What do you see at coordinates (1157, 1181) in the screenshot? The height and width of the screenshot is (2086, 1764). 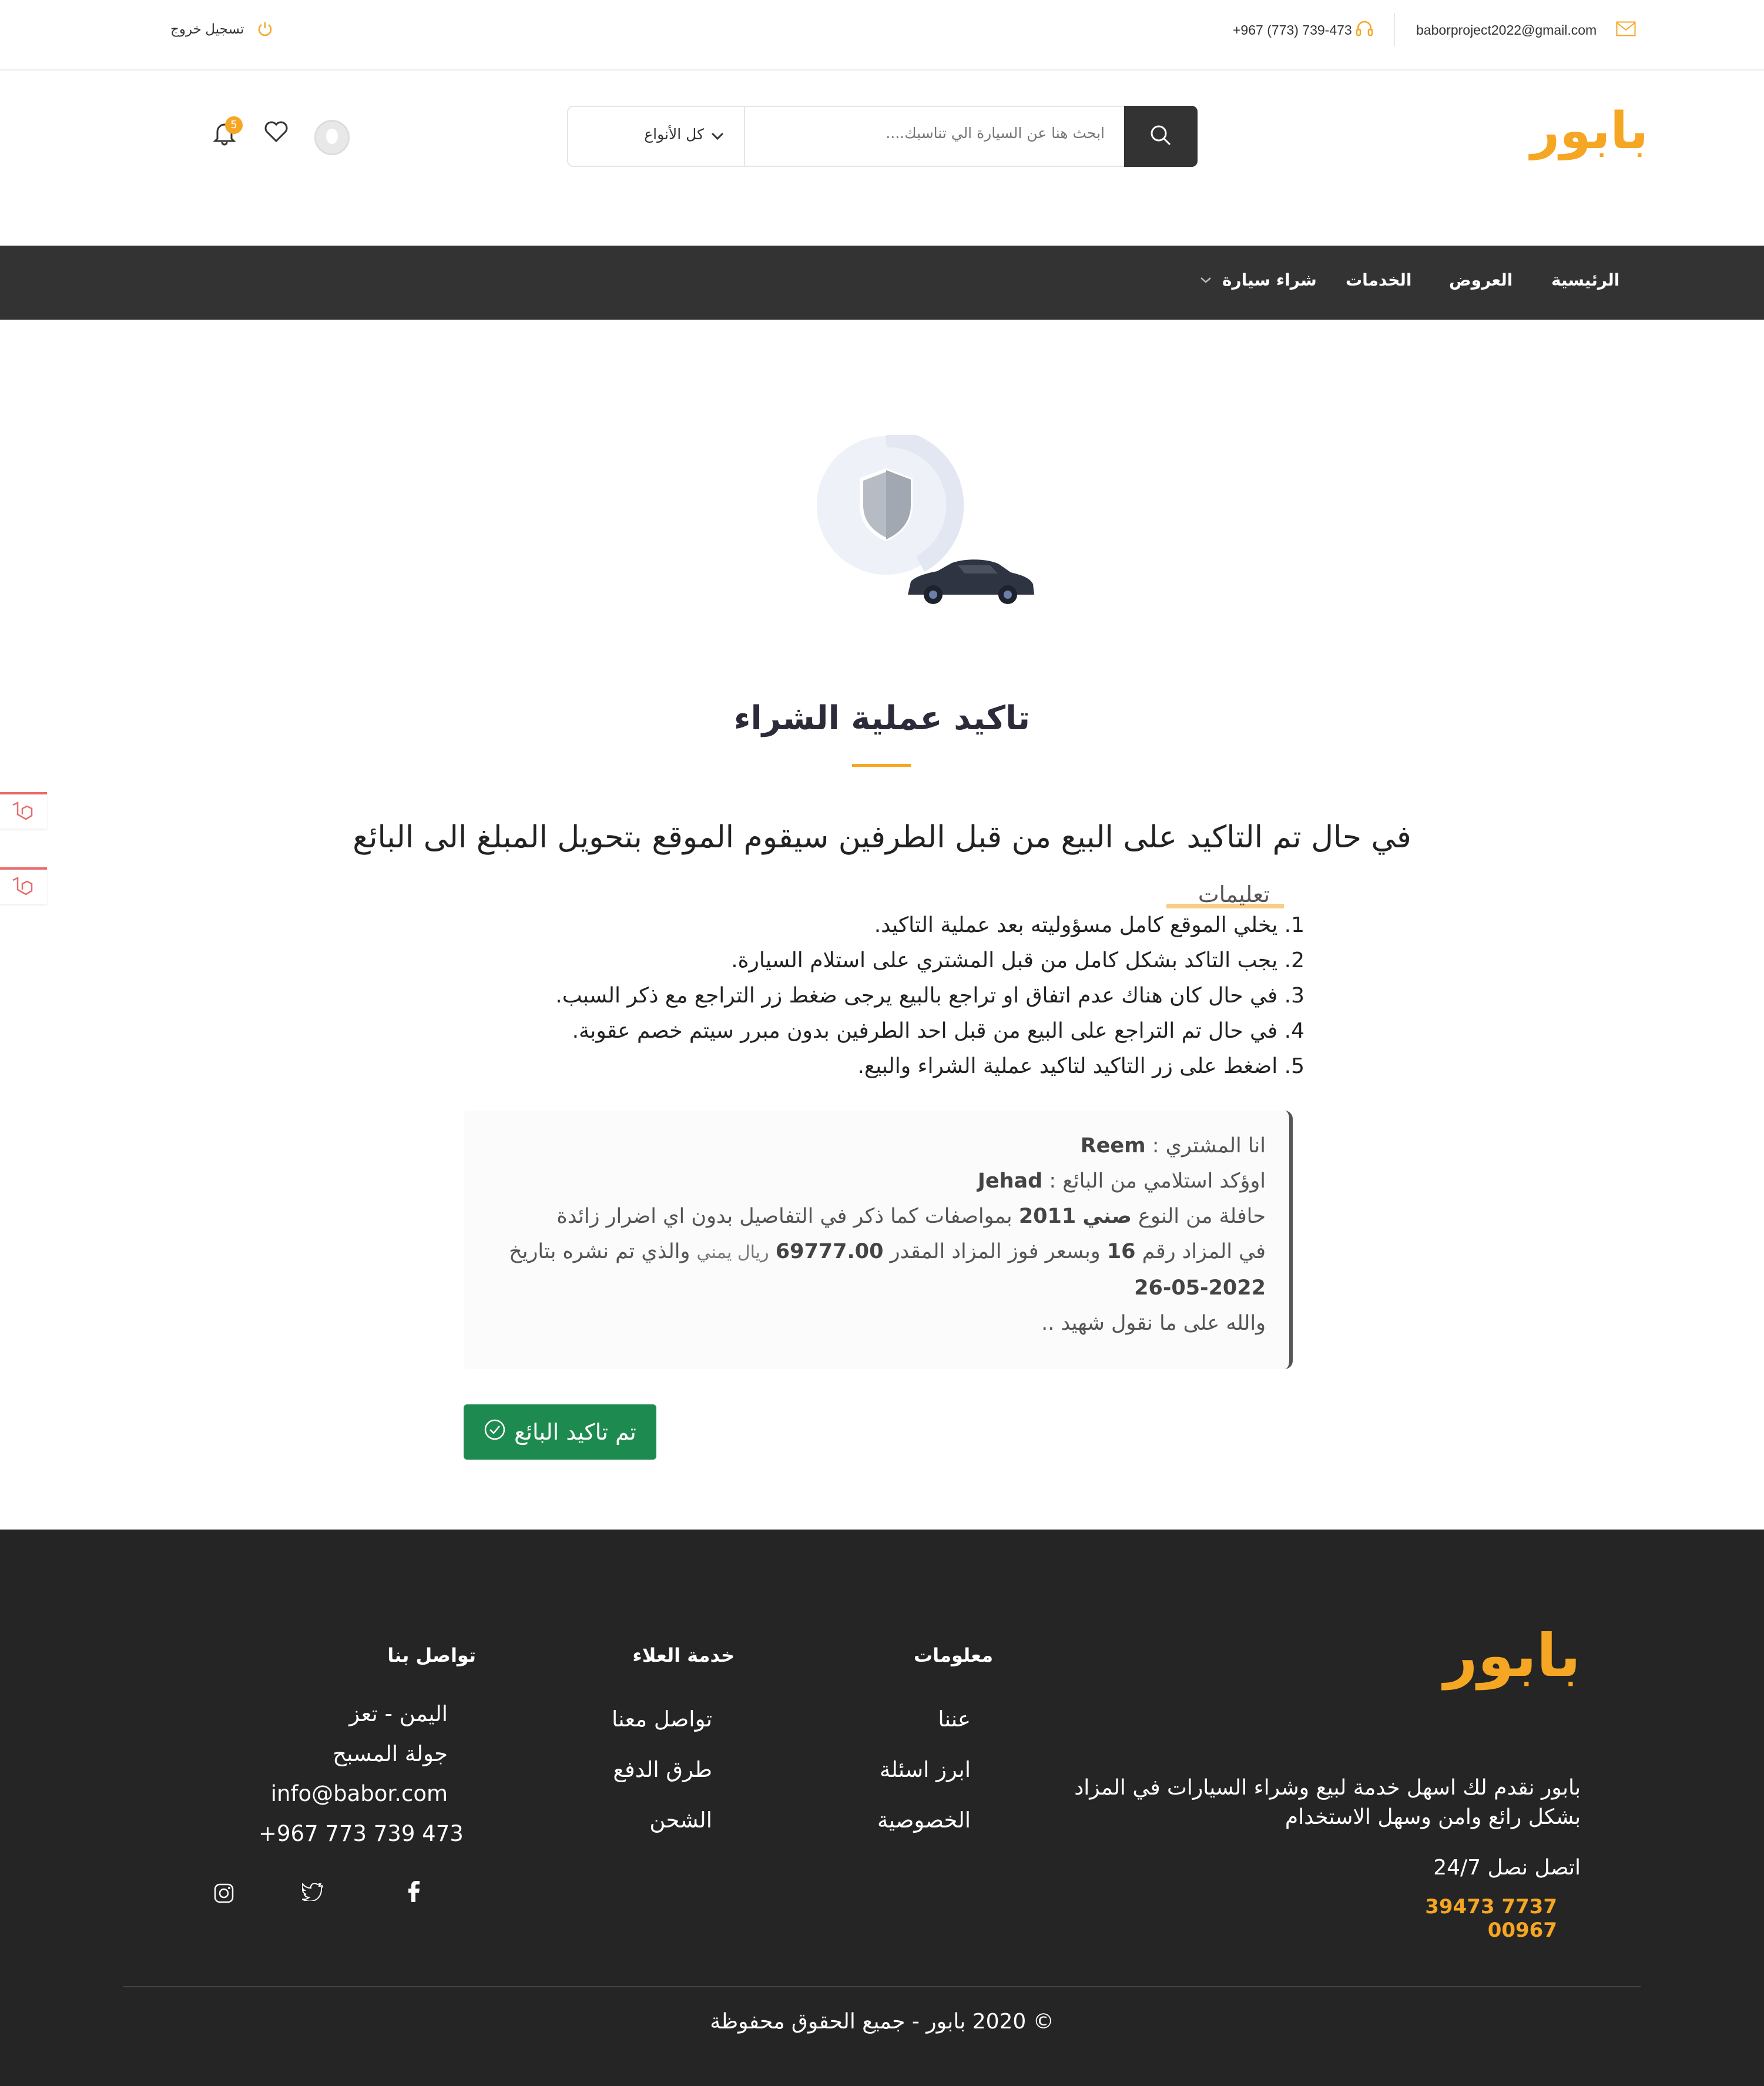 I see `seller-label: اوؤكد استلامي من البائع :` at bounding box center [1157, 1181].